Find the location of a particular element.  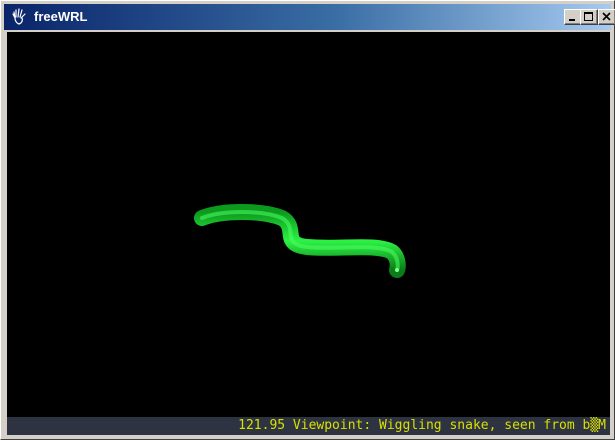

minimize-icon is located at coordinates (572, 20).